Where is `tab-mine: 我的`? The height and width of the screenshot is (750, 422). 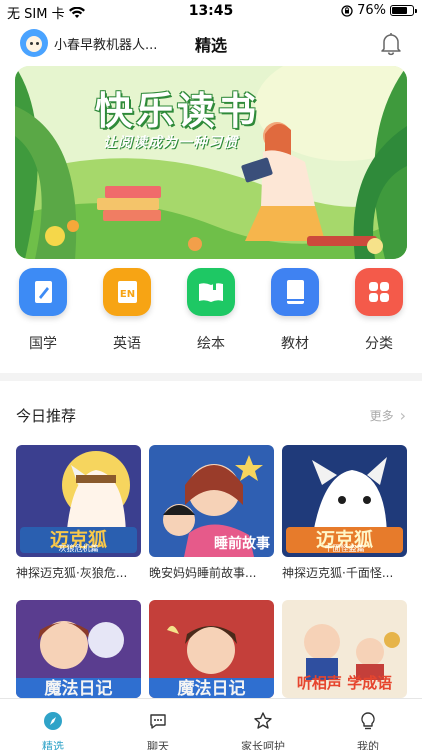 tab-mine: 我的 is located at coordinates (368, 724).